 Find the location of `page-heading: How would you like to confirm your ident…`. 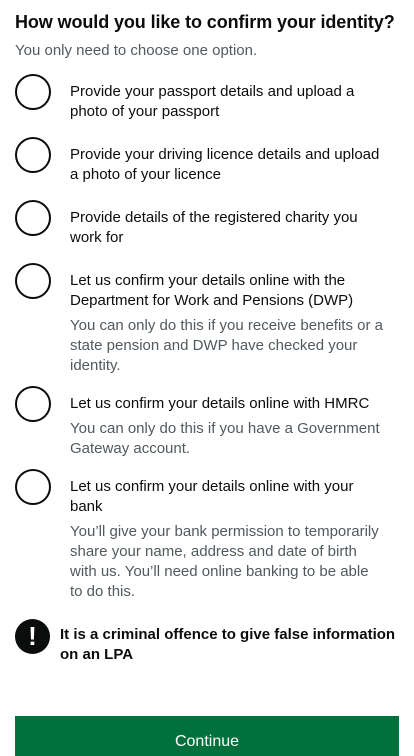

page-heading: How would you like to confirm your ident… is located at coordinates (205, 22).